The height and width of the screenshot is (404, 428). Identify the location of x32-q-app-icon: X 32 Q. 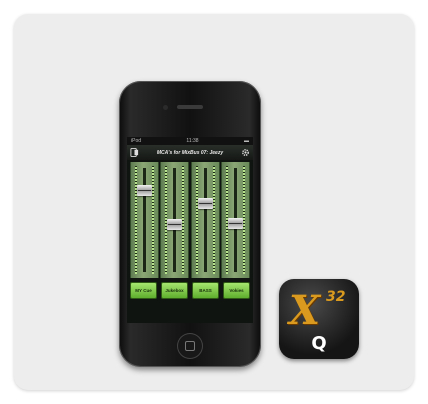
(319, 319).